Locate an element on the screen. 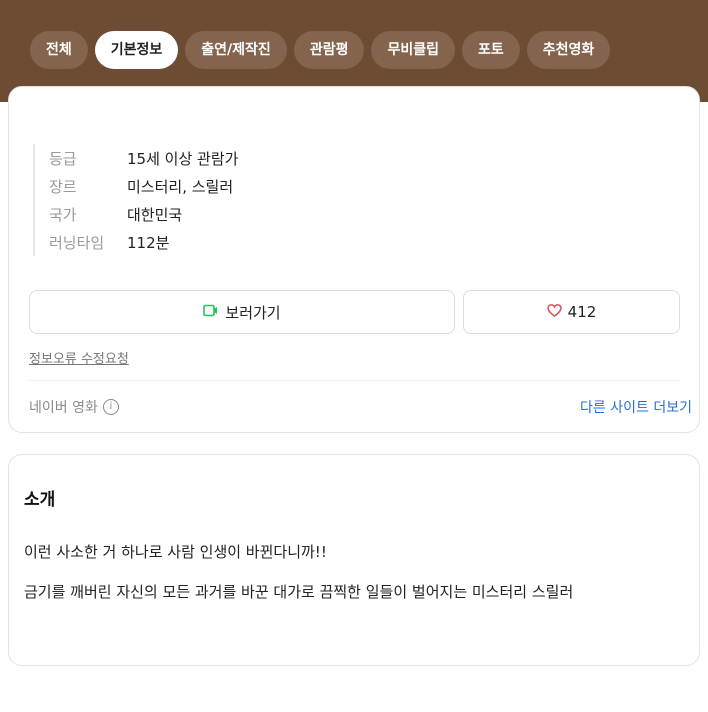 The image size is (708, 712). divider is located at coordinates (354, 380).